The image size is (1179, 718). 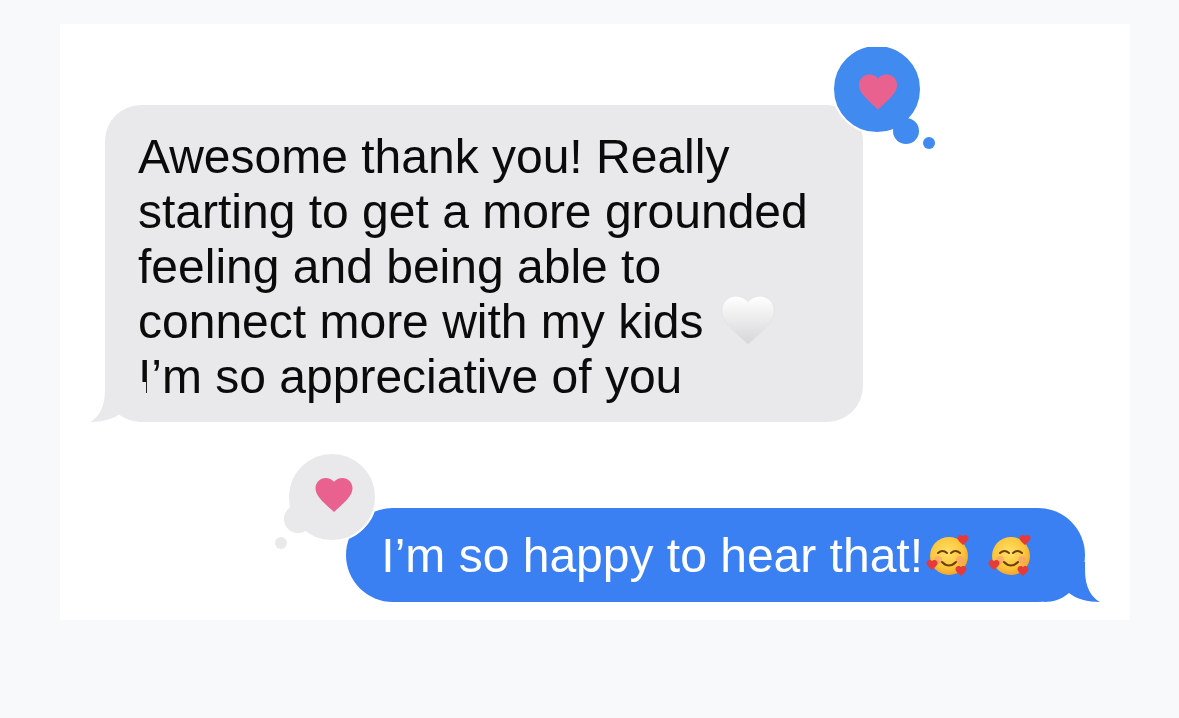 What do you see at coordinates (421, 321) in the screenshot?
I see `message-text: connect more with my kids` at bounding box center [421, 321].